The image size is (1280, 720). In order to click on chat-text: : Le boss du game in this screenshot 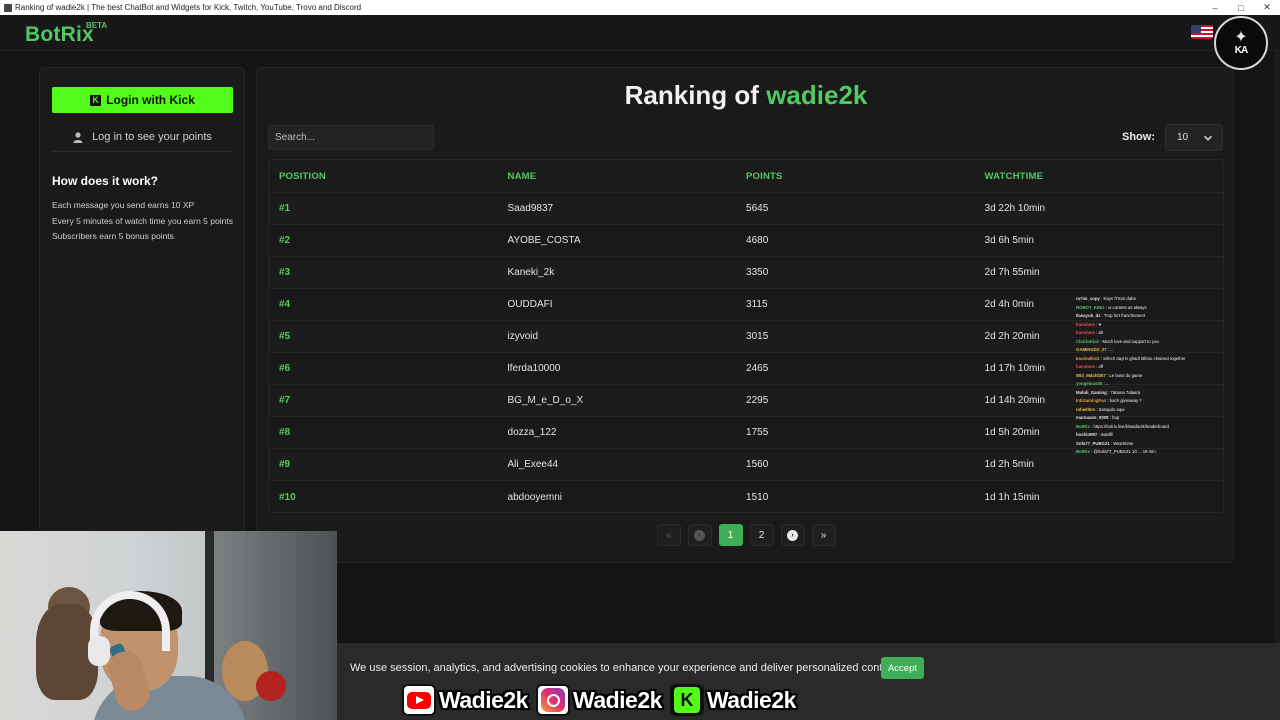, I will do `click(1125, 375)`.